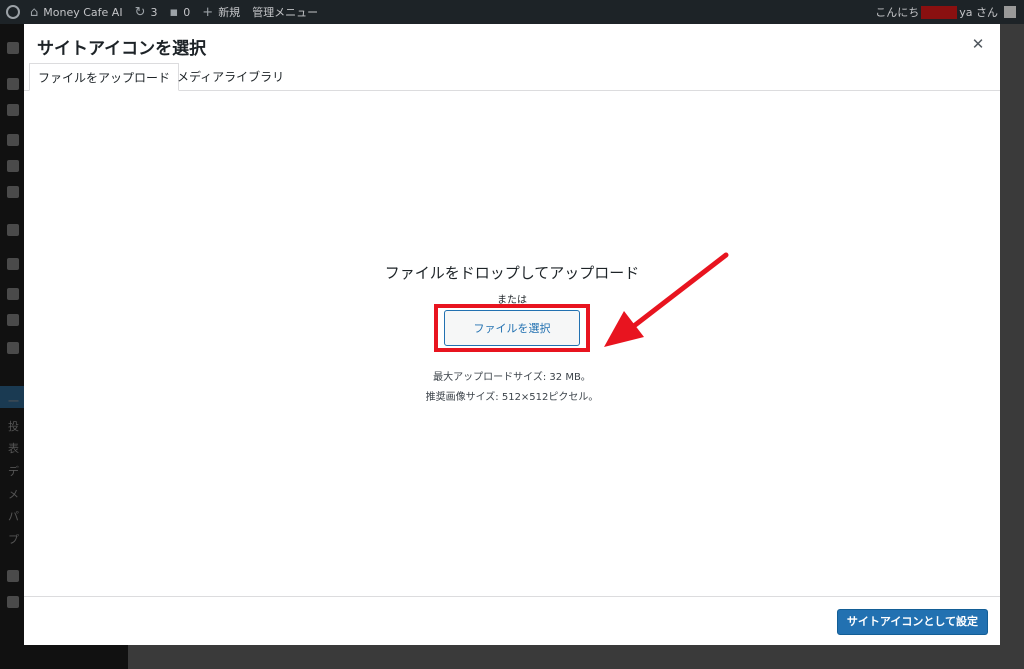  I want to click on home-icon: ⌂, so click(34, 12).